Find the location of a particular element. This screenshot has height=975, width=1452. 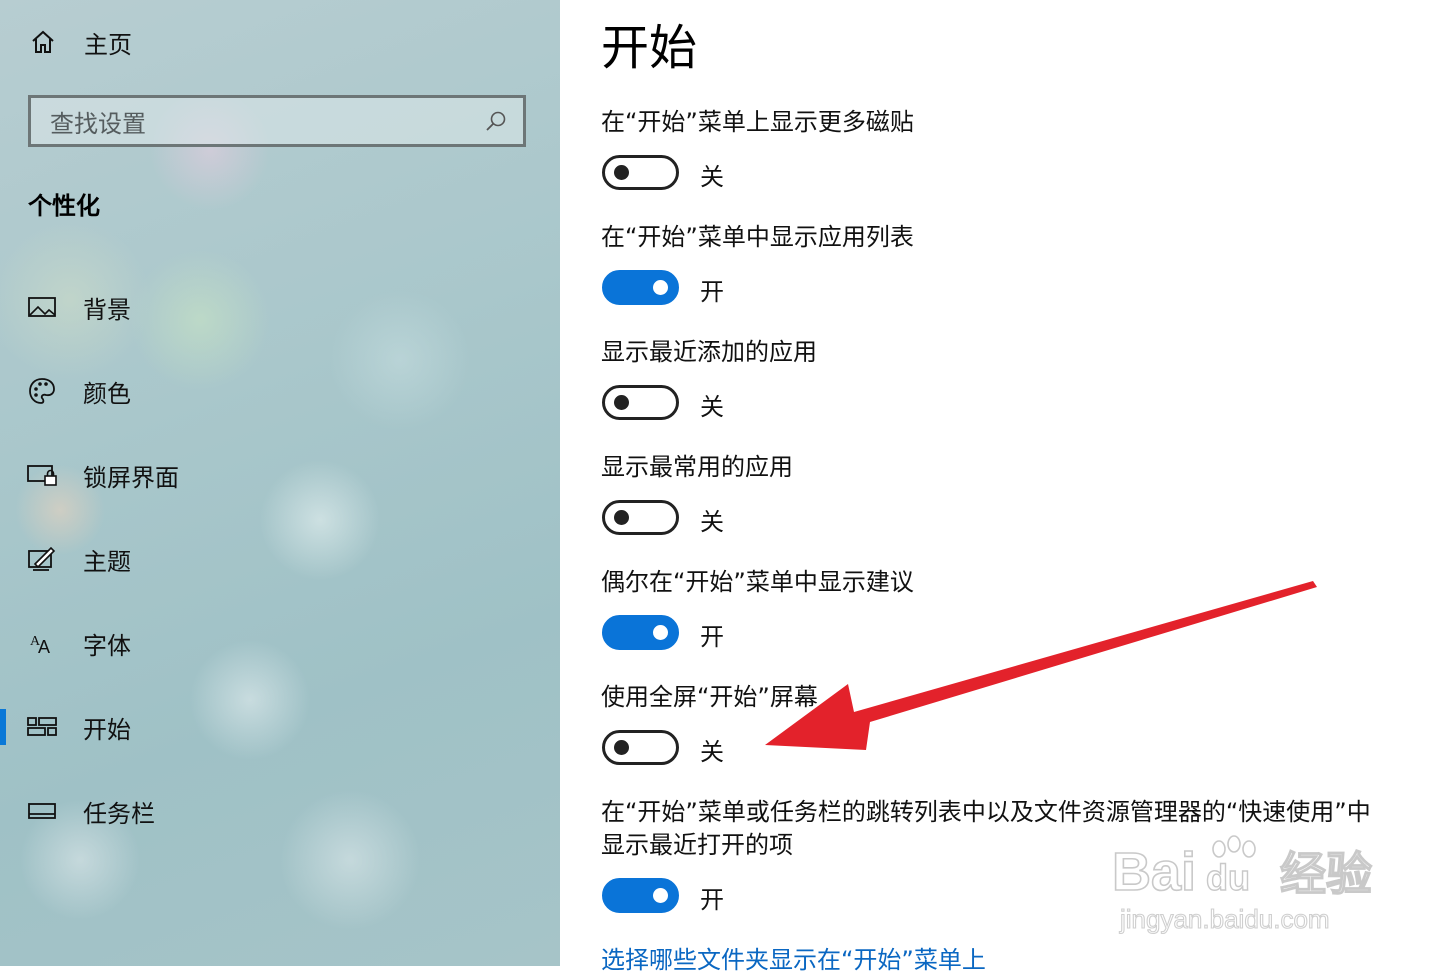

home-icon is located at coordinates (43, 42).